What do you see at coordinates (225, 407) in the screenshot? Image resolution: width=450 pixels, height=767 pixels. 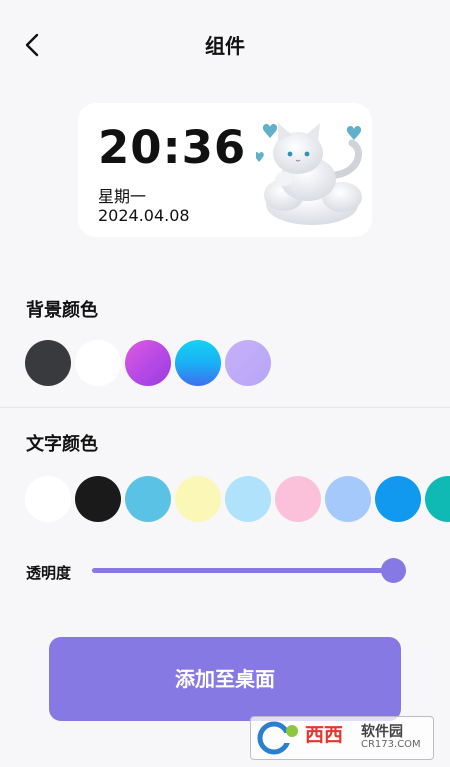 I see `divider` at bounding box center [225, 407].